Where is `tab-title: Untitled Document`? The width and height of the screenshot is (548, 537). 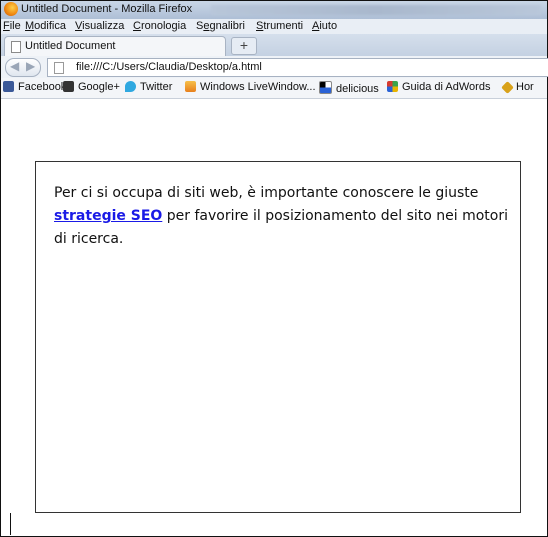
tab-title: Untitled Document is located at coordinates (70, 46).